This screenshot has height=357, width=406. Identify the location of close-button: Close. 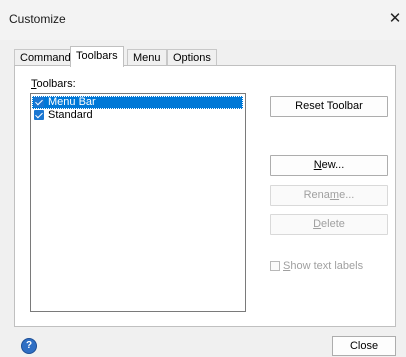
(364, 346).